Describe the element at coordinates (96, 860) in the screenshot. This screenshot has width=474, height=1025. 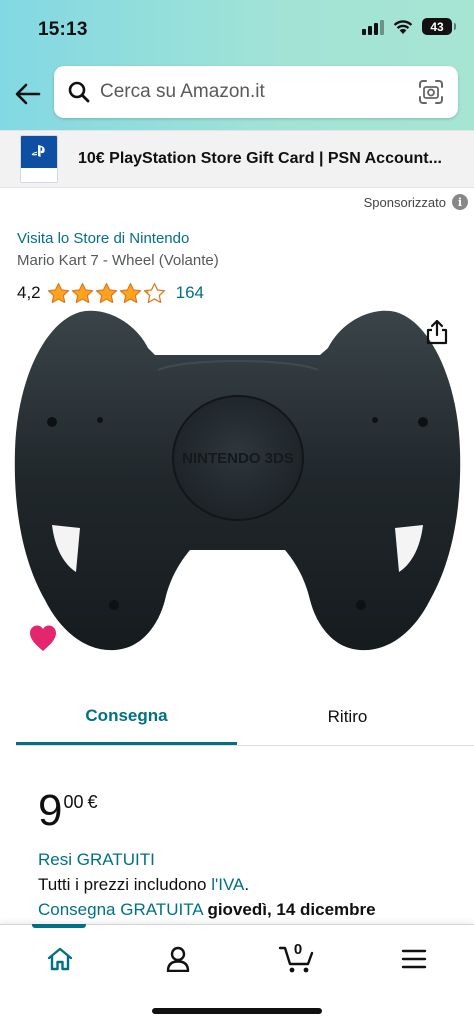
I see `free-returns-link: Resi GRATUITI` at that location.